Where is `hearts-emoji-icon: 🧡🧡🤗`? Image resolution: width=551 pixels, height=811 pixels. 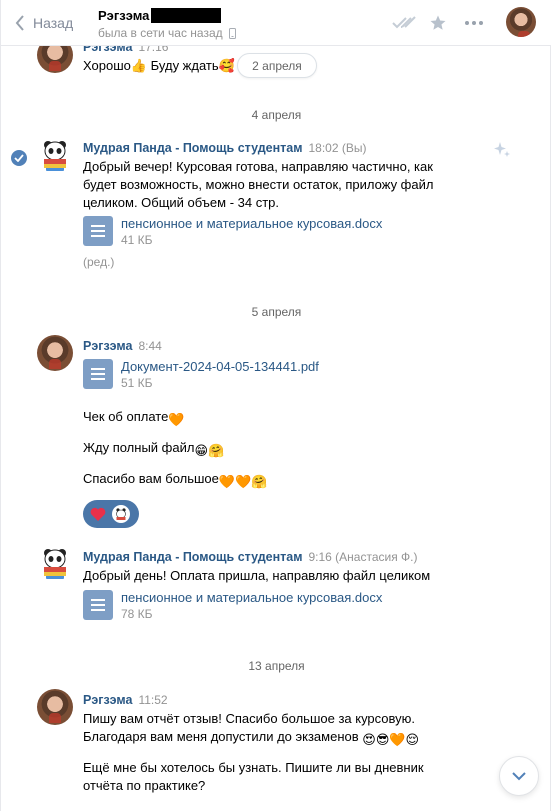
hearts-emoji-icon: 🧡🧡🤗 is located at coordinates (243, 481).